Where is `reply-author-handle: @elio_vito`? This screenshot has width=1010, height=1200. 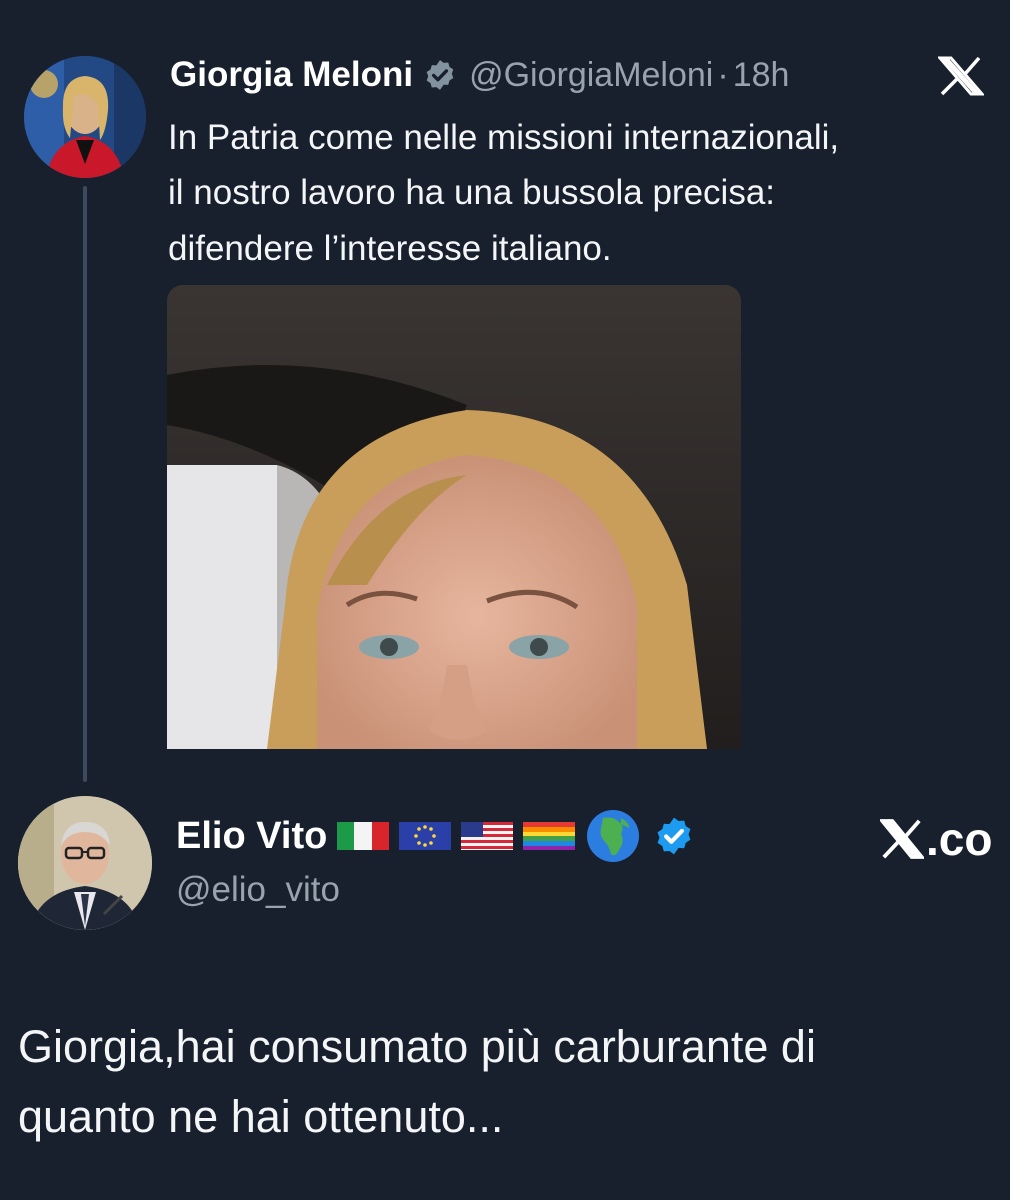 reply-author-handle: @elio_vito is located at coordinates (258, 890).